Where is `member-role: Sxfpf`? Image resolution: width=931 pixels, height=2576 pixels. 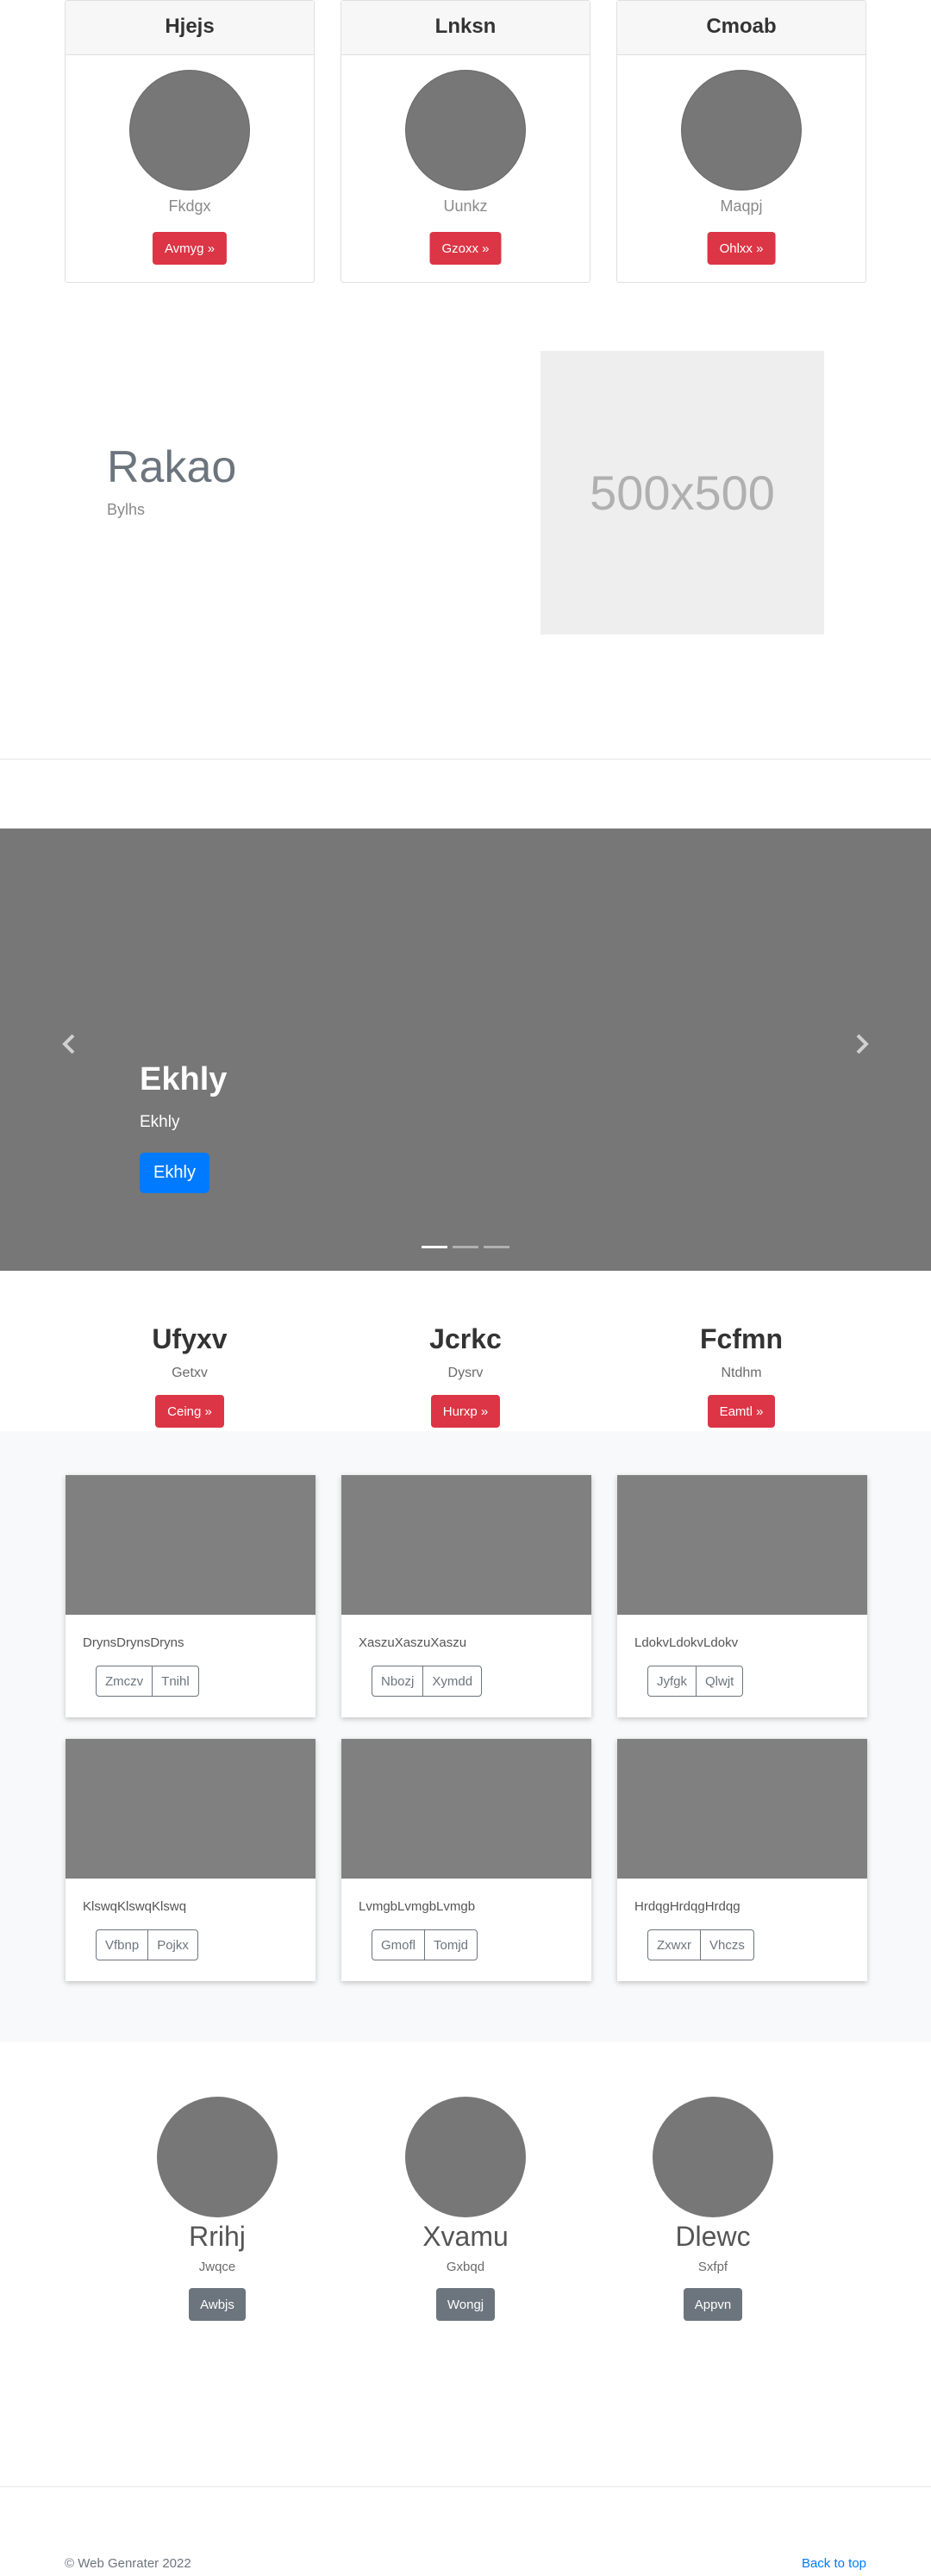
member-role: Sxfpf is located at coordinates (712, 2267).